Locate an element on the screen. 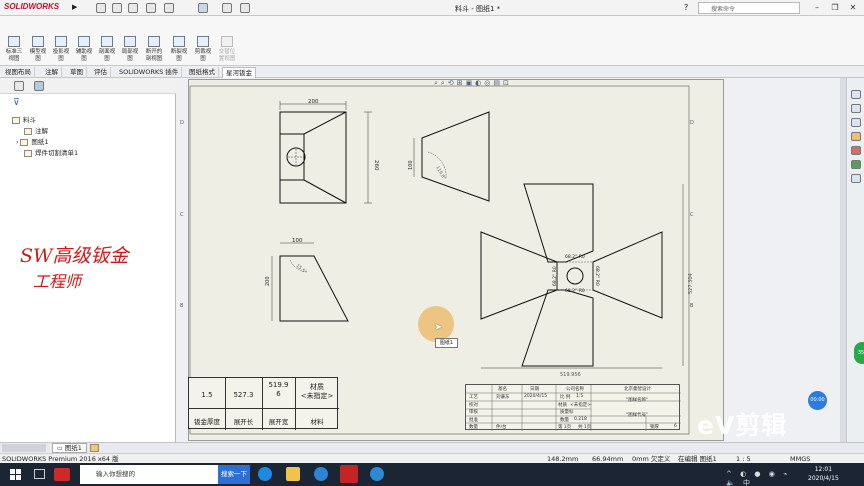 This screenshot has height=486, width=864. clock-date: 2020/4/15 is located at coordinates (823, 478).